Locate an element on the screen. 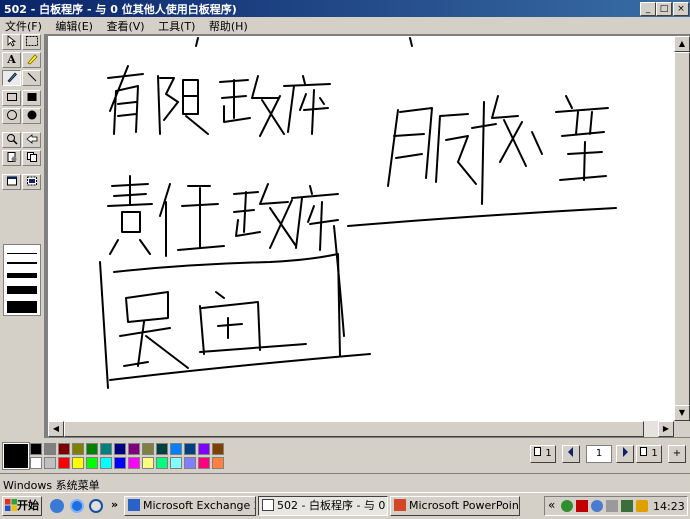 This screenshot has height=519, width=690. horizontal-scrollbar: ◀ ▶ is located at coordinates (361, 429).